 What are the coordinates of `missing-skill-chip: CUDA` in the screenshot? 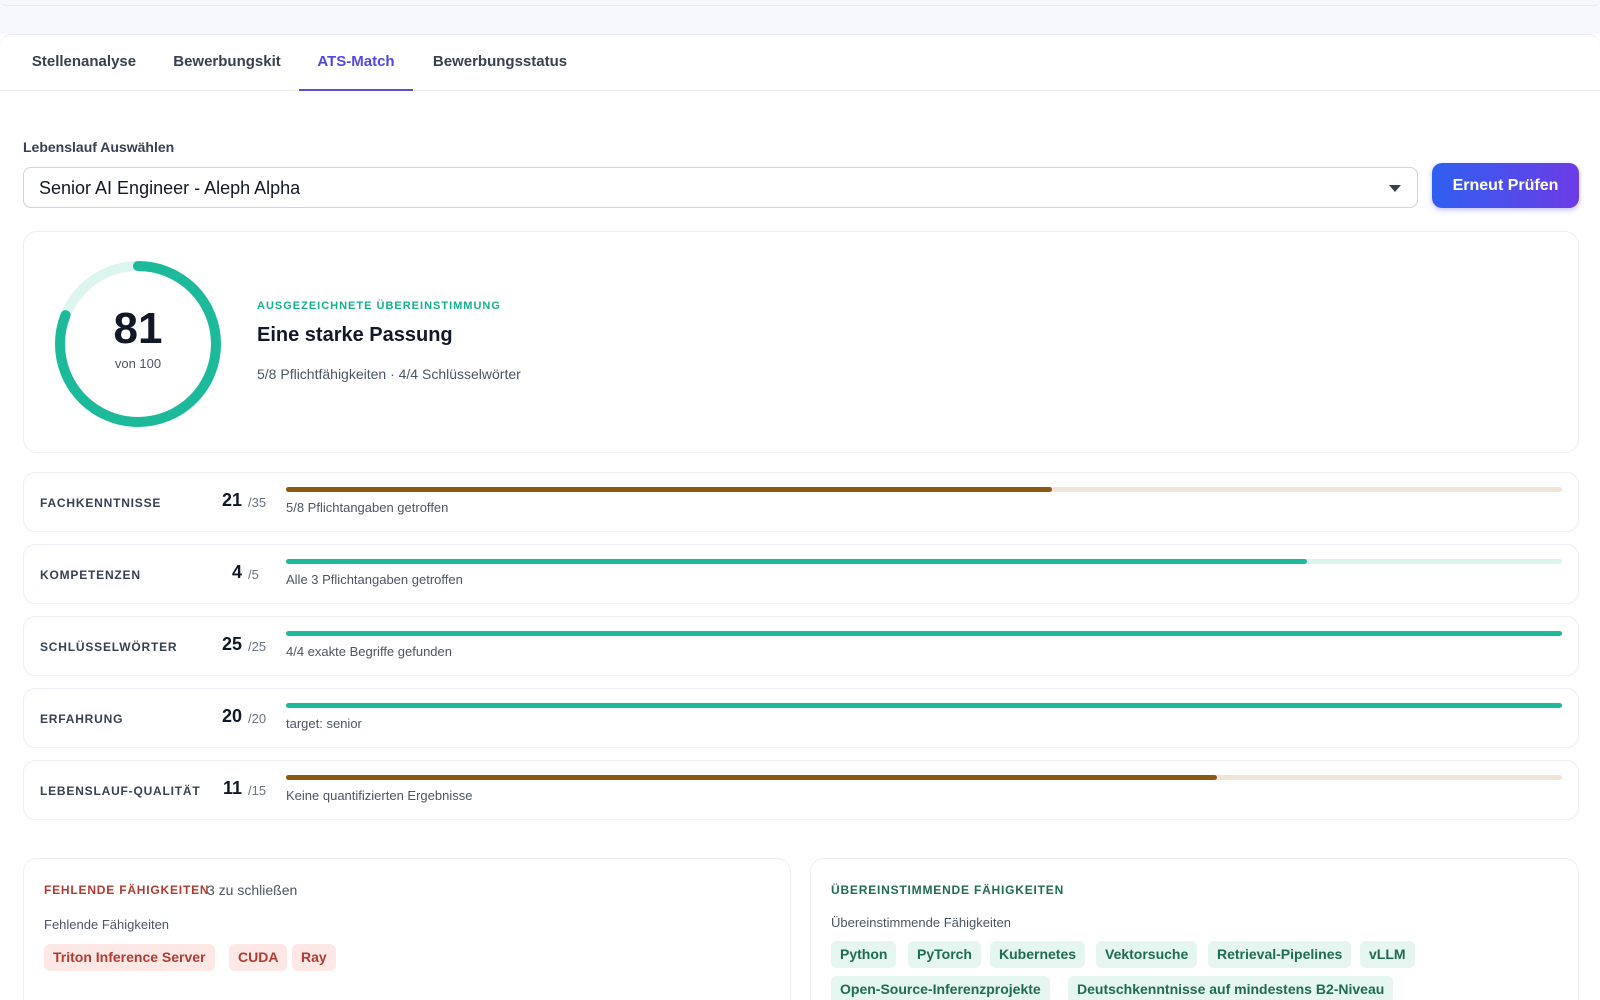 It's located at (258, 957).